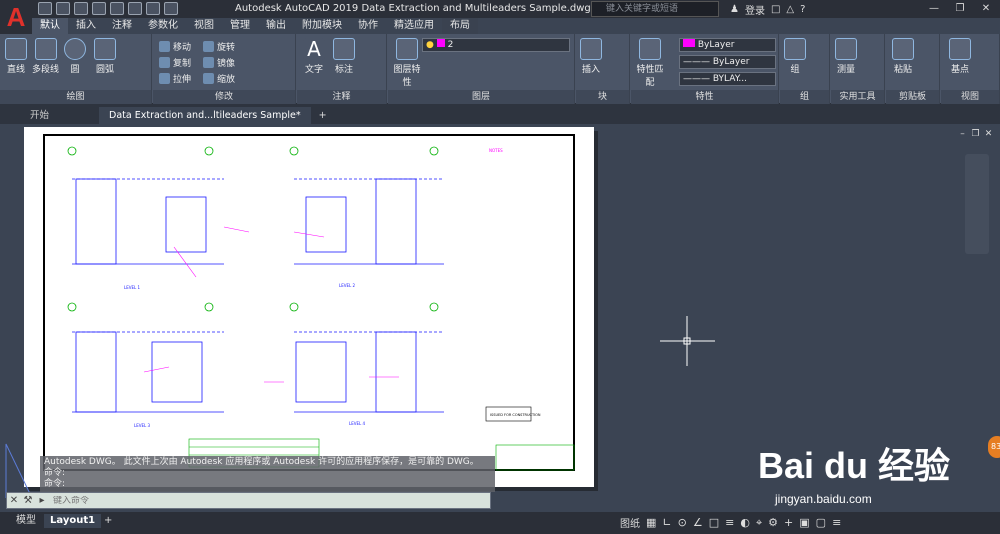 Image resolution: width=1000 pixels, height=534 pixels. What do you see at coordinates (790, 9) in the screenshot?
I see `exchange-icon: △` at bounding box center [790, 9].